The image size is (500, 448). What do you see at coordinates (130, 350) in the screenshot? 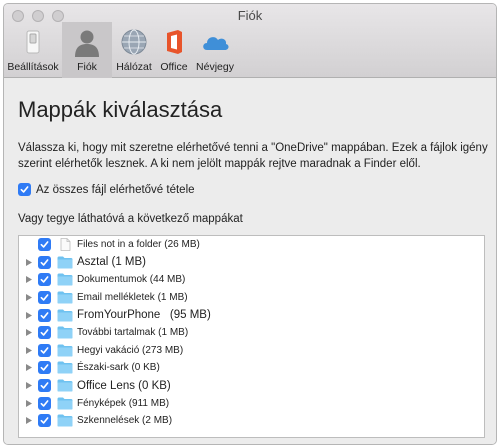
I see `folder-name: Hegyi vakáció (273 MB)` at bounding box center [130, 350].